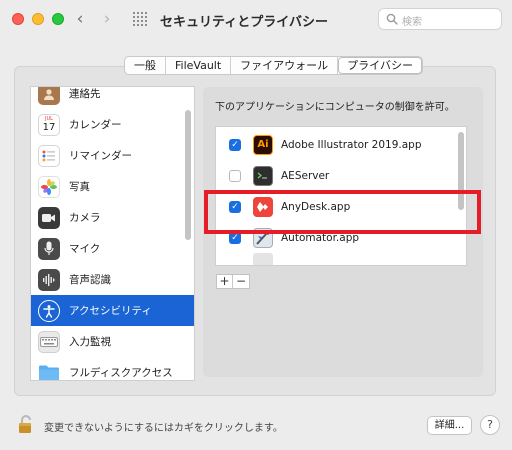 The width and height of the screenshot is (512, 450). Describe the element at coordinates (49, 279) in the screenshot. I see `speech-recognition-icon` at that location.